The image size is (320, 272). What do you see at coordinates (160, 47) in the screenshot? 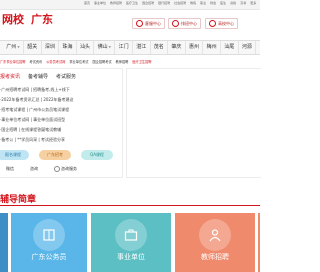
I see `nav-item-city: 茂名` at bounding box center [160, 47].